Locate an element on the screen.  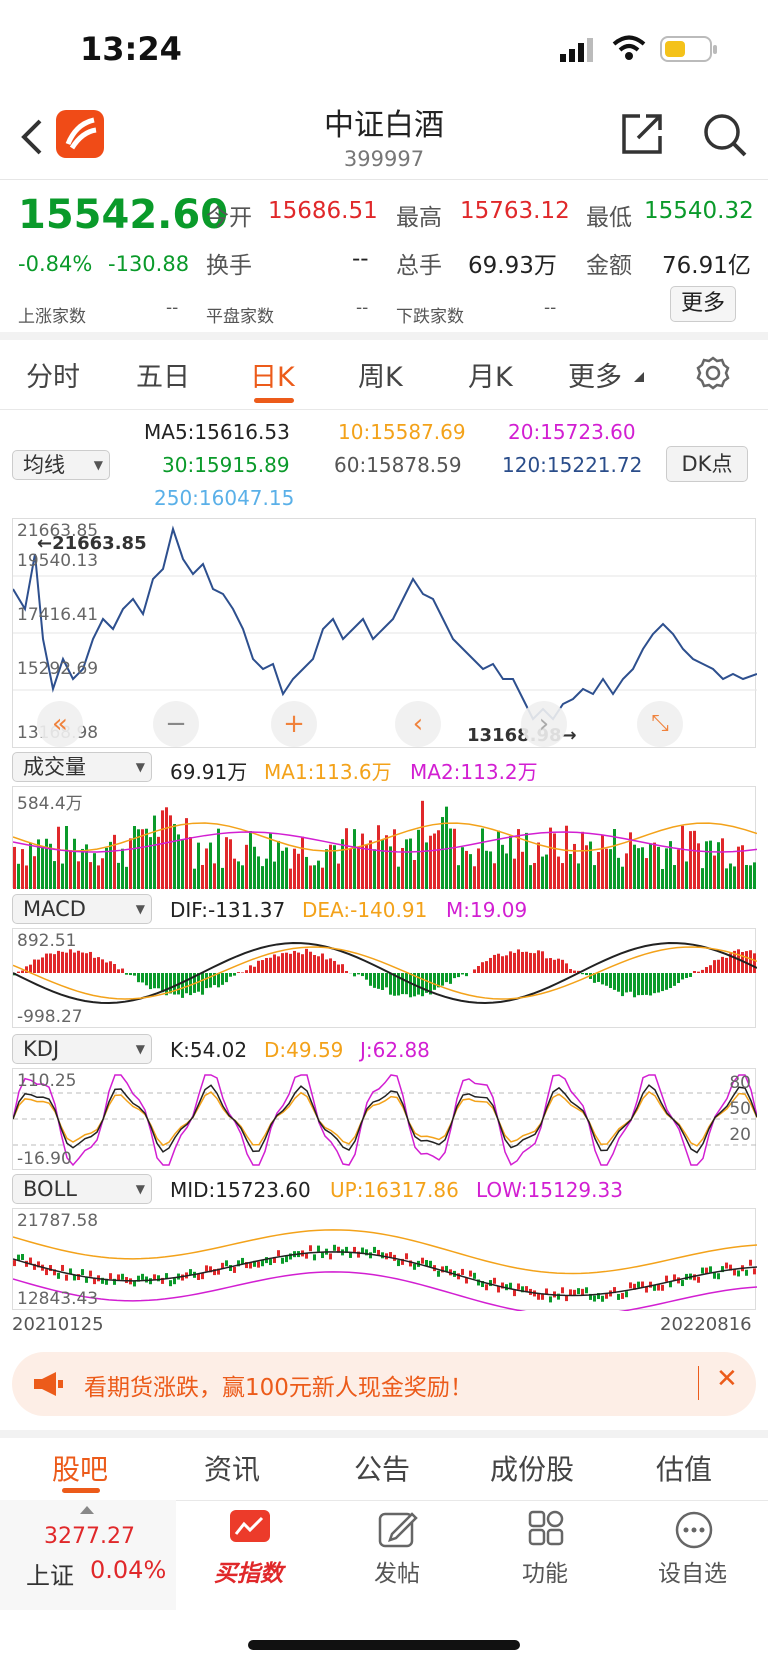
tab-constituents: 成份股 is located at coordinates (532, 1468).